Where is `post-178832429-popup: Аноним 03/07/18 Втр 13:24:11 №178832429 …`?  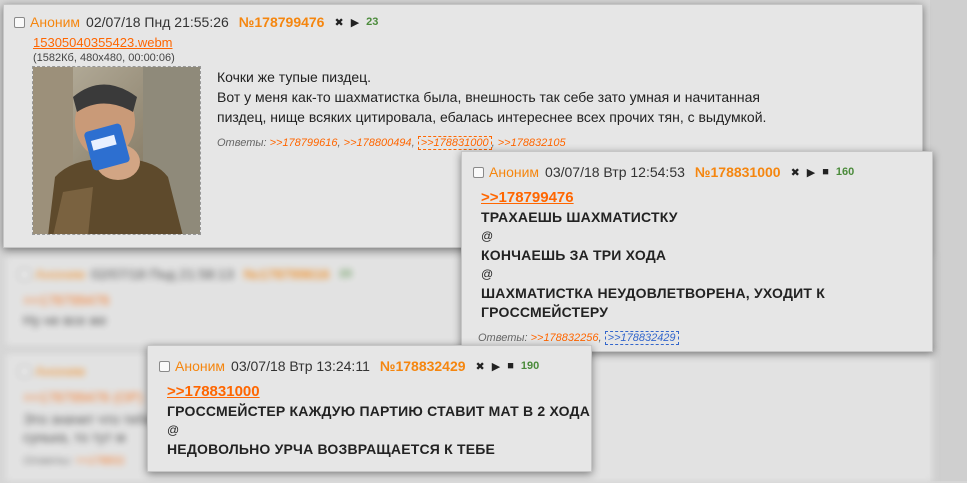
post-178832429-popup: Аноним 03/07/18 Втр 13:24:11 №178832429 … is located at coordinates (369, 408).